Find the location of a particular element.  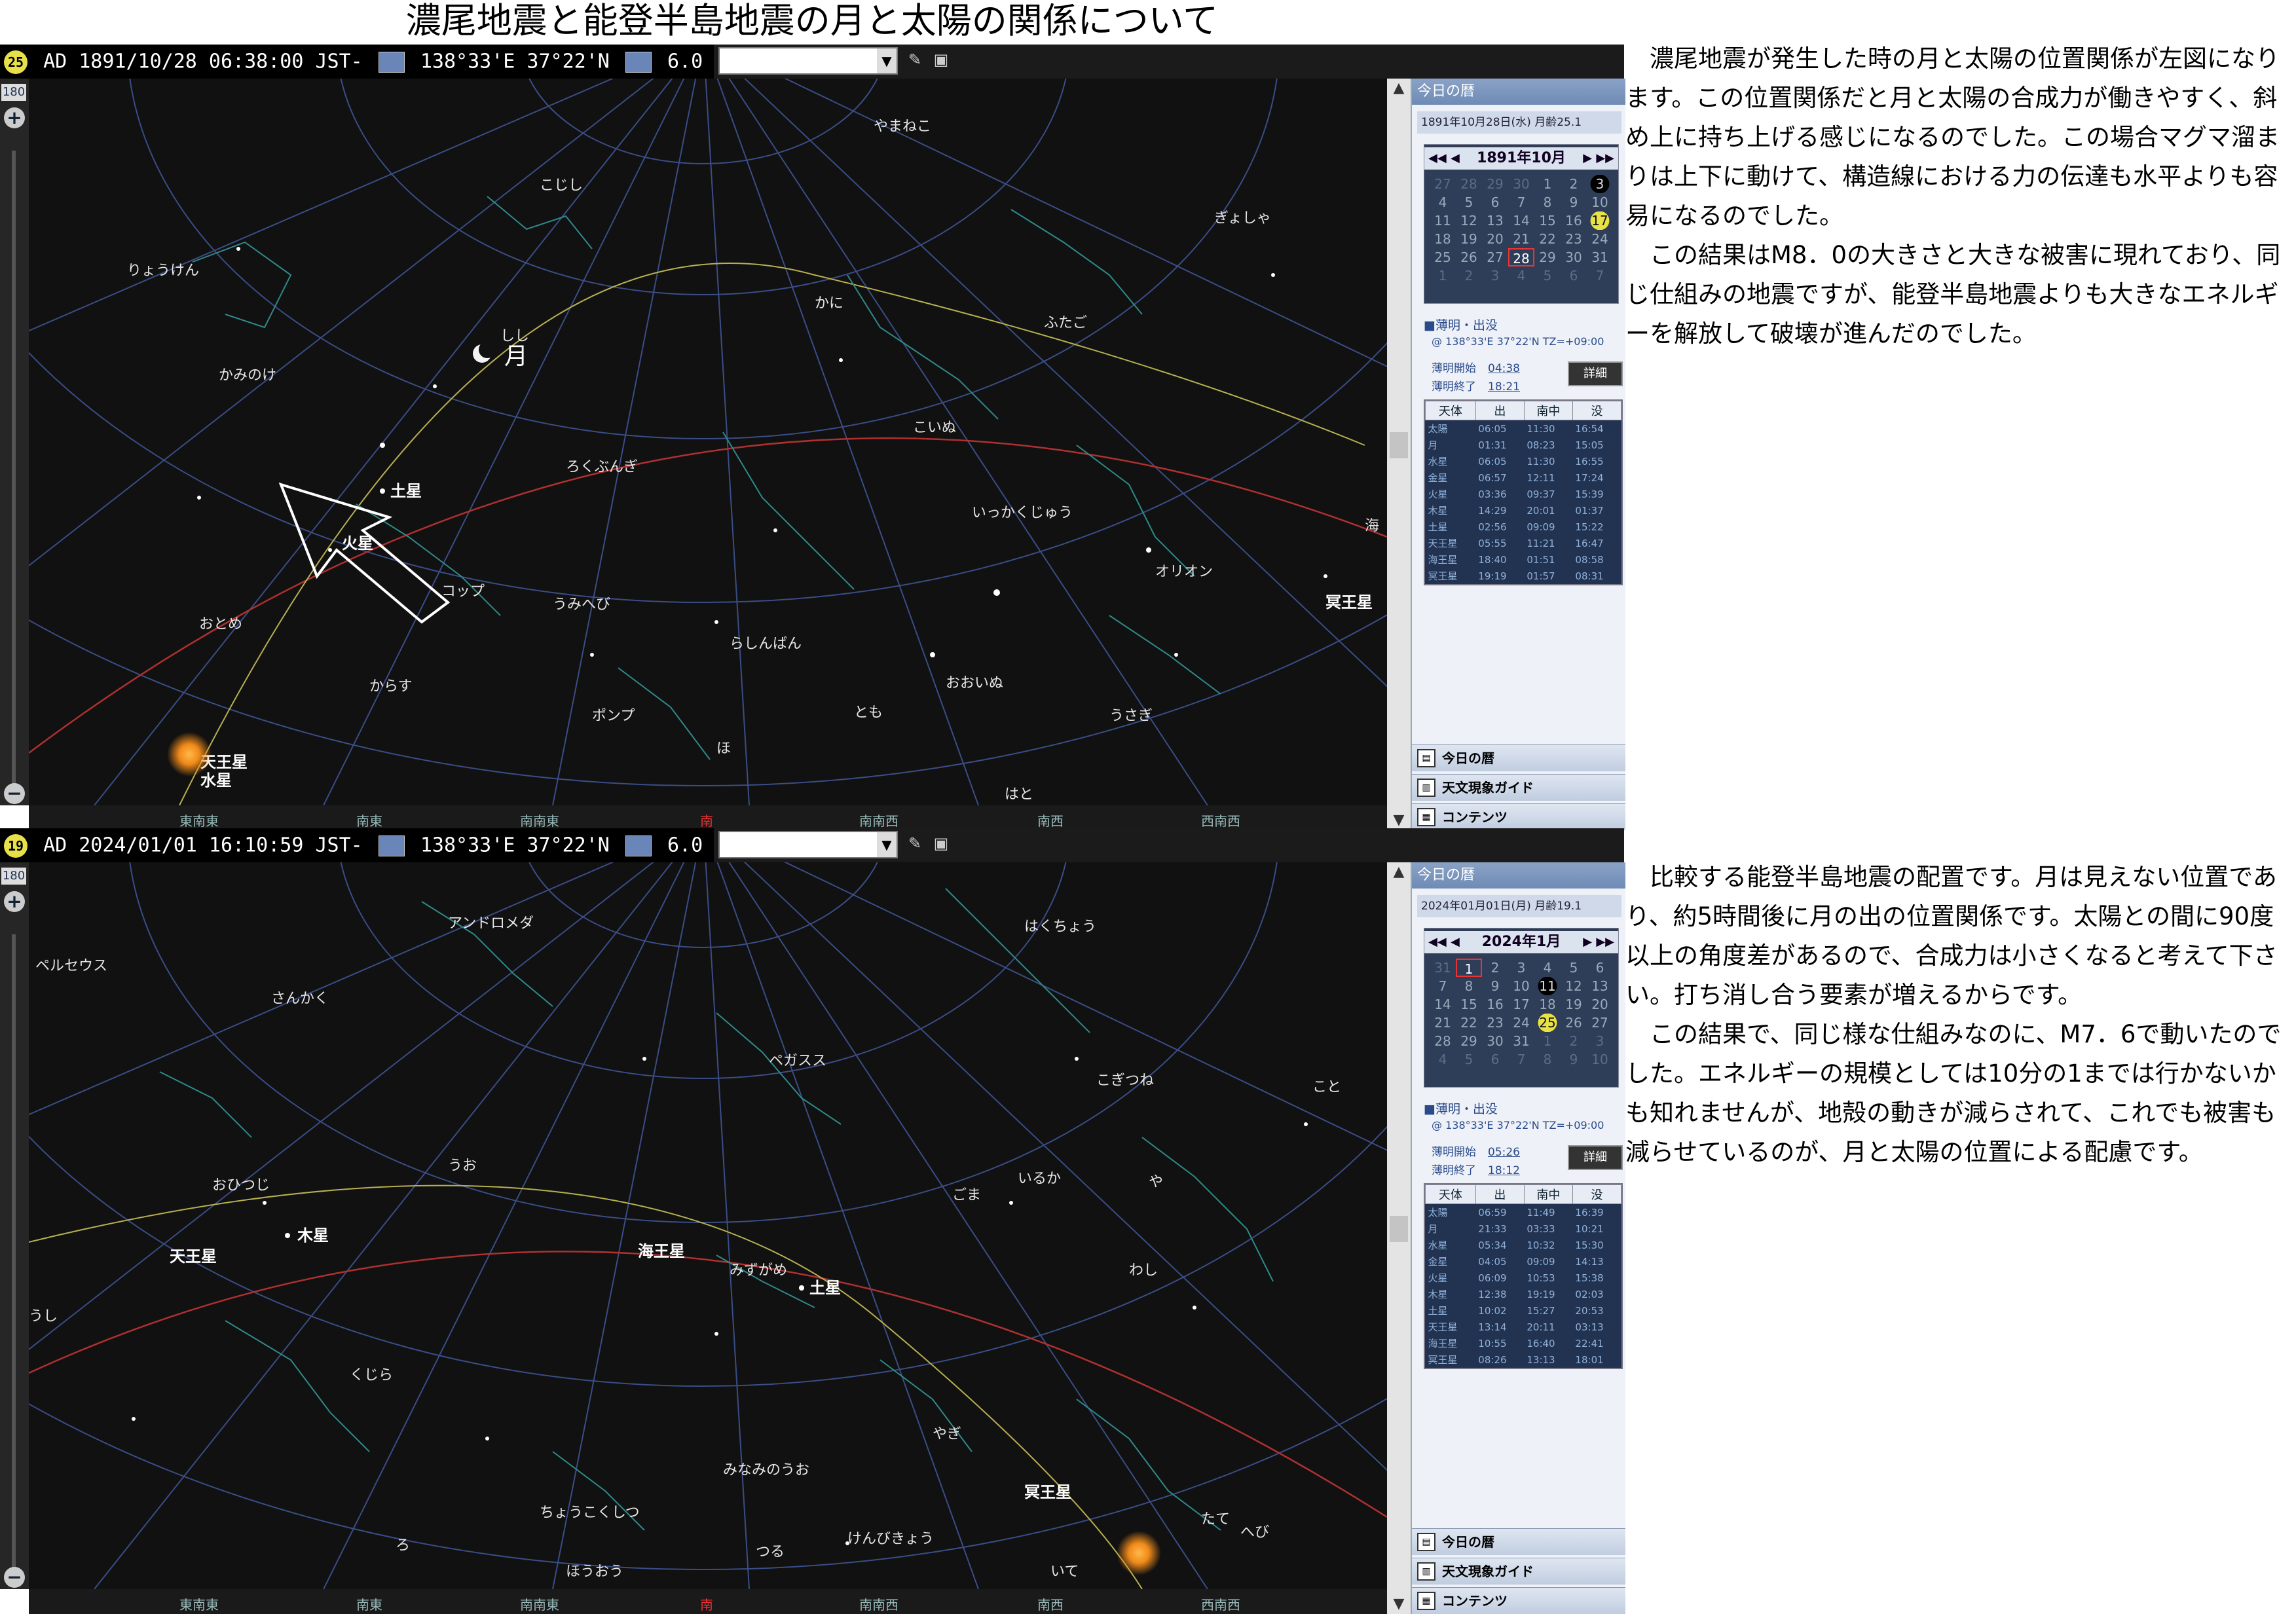

zoom-out-icon: − is located at coordinates (15, 793).